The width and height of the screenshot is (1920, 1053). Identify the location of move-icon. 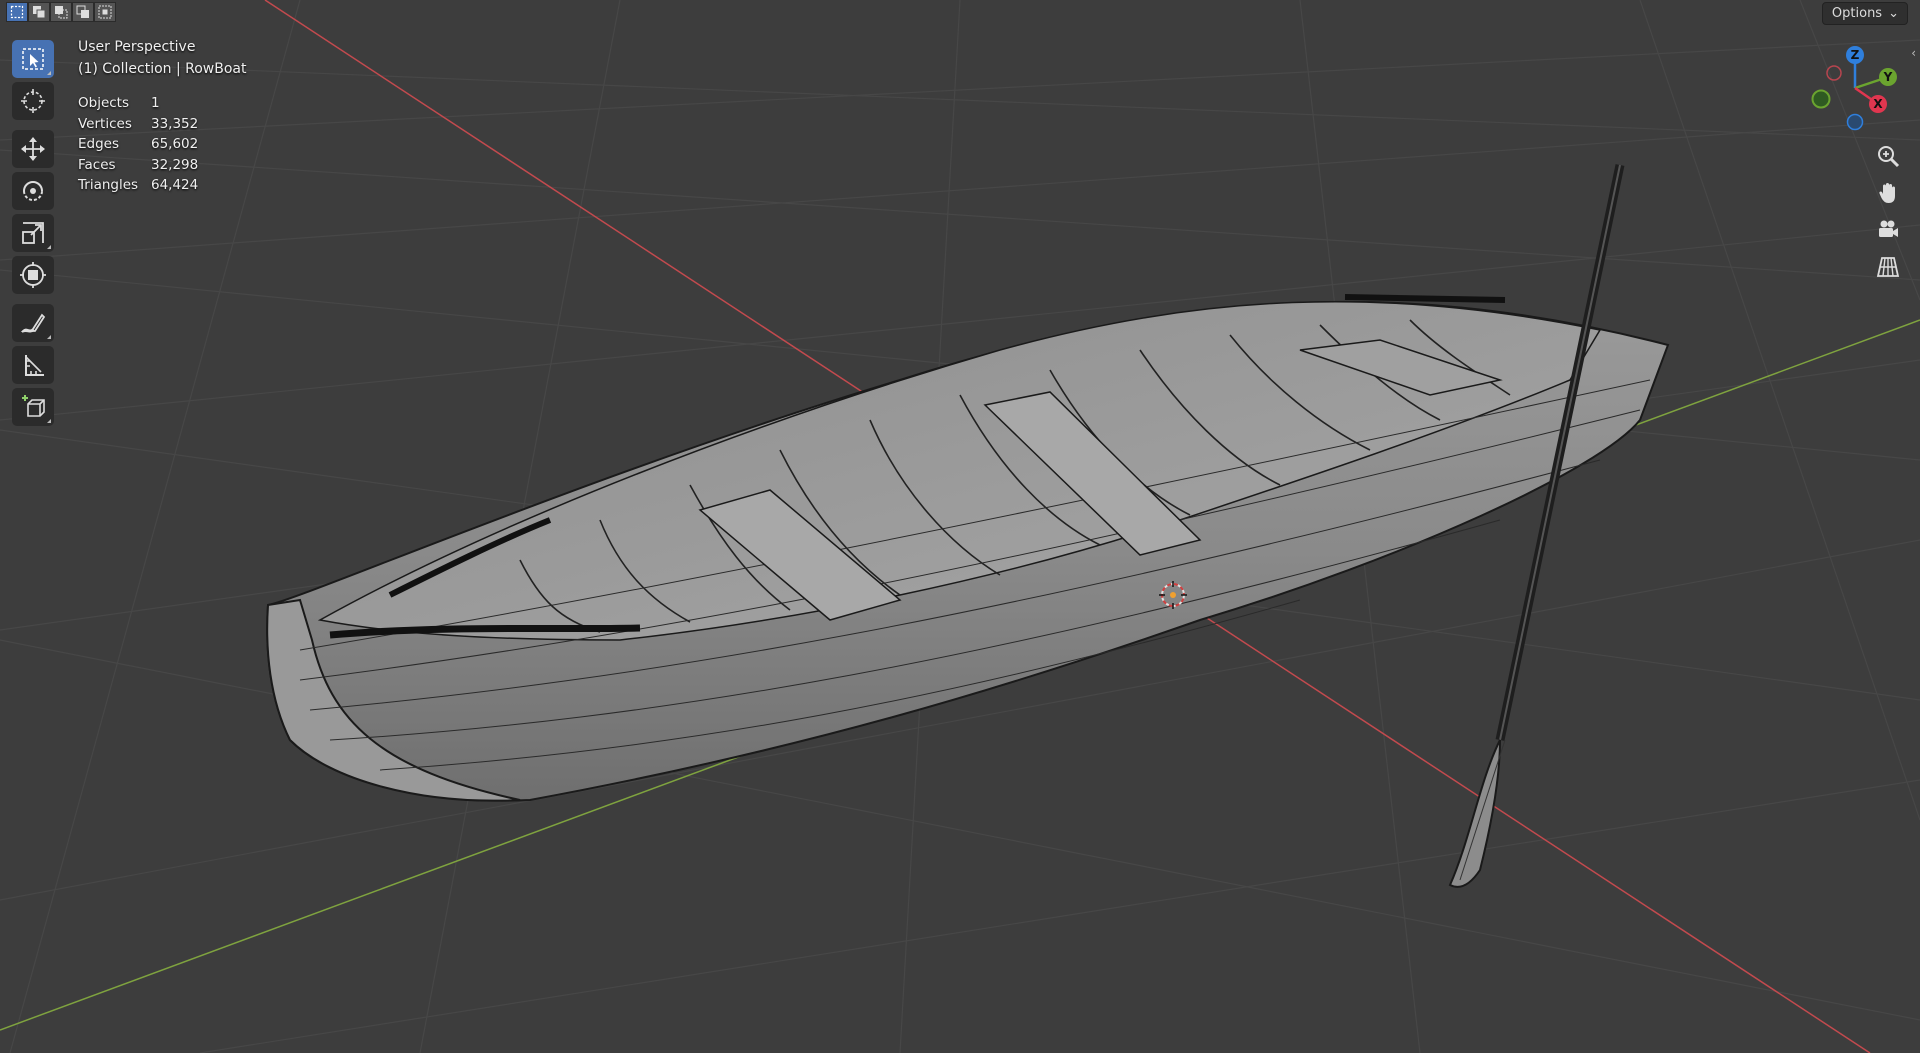
(33, 149).